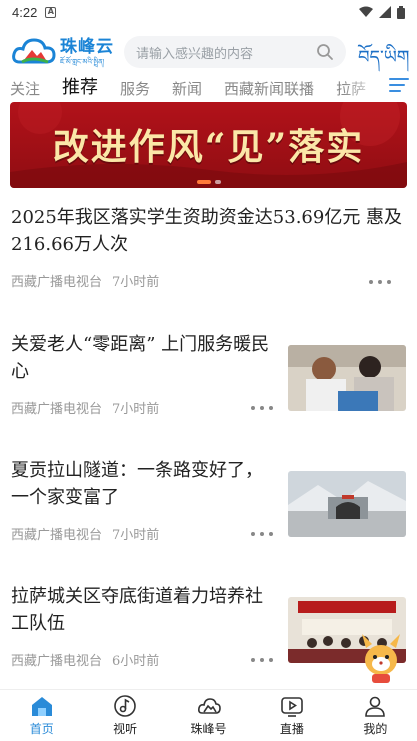  I want to click on tab-news: 新闻, so click(187, 90).